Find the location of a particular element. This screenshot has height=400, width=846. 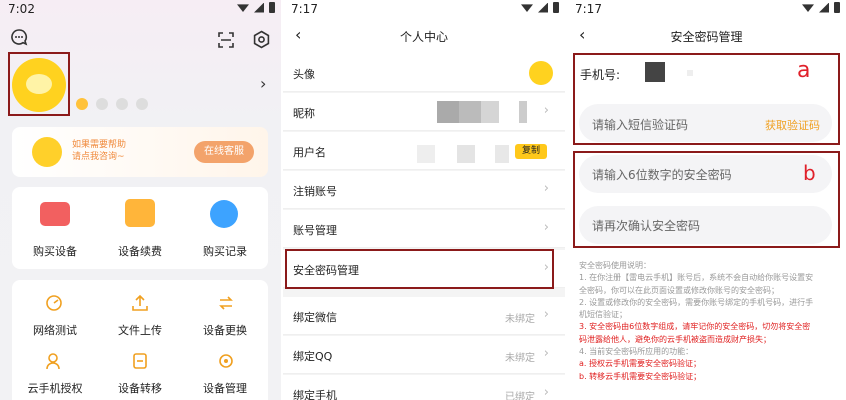

note-line-warning: b. 转移云手机需要安全密码验证； is located at coordinates (640, 376).